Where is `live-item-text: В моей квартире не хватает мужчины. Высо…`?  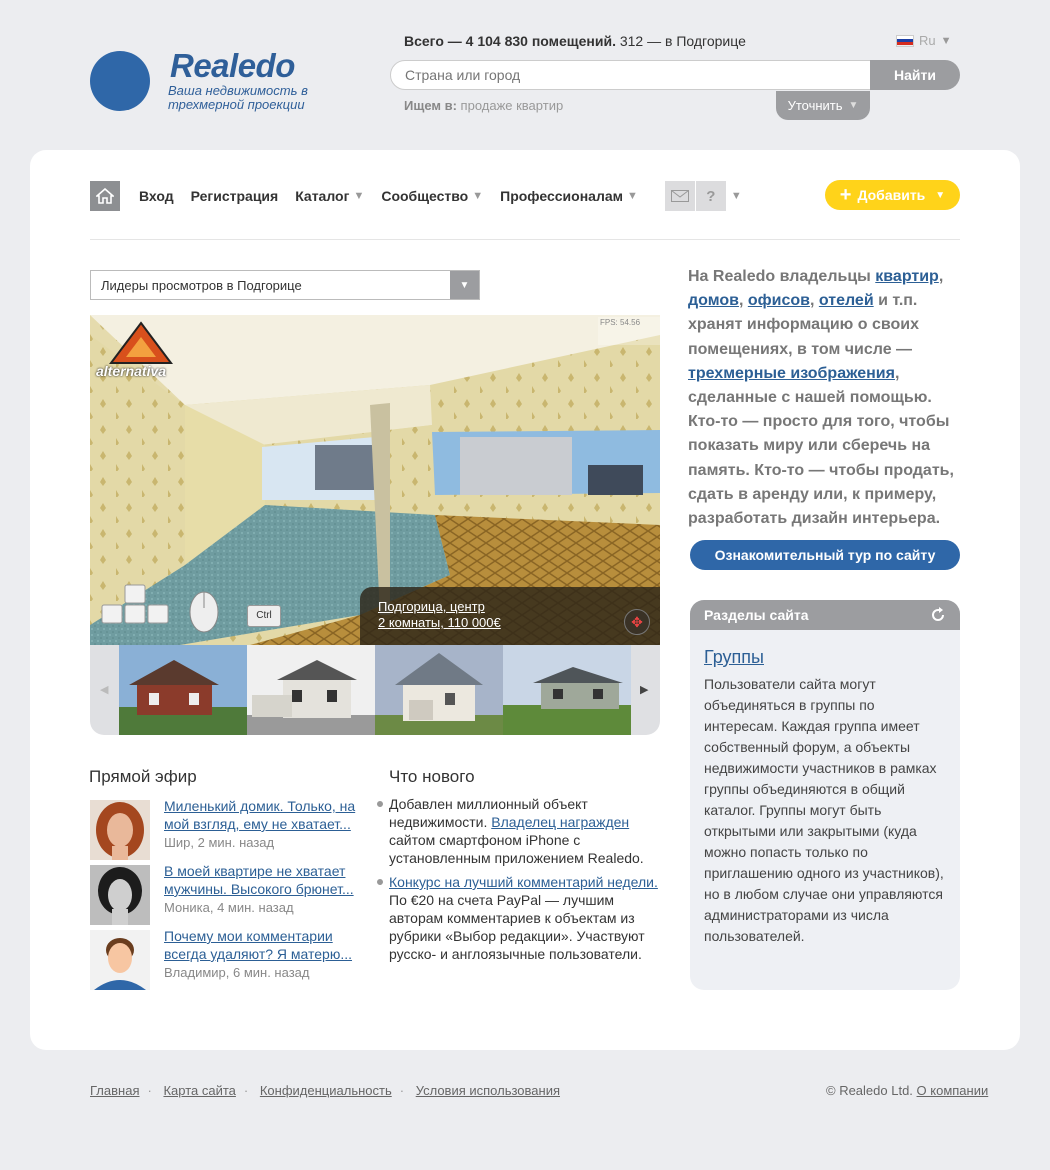 live-item-text: В моей квартире не хватает мужчины. Высо… is located at coordinates (262, 889).